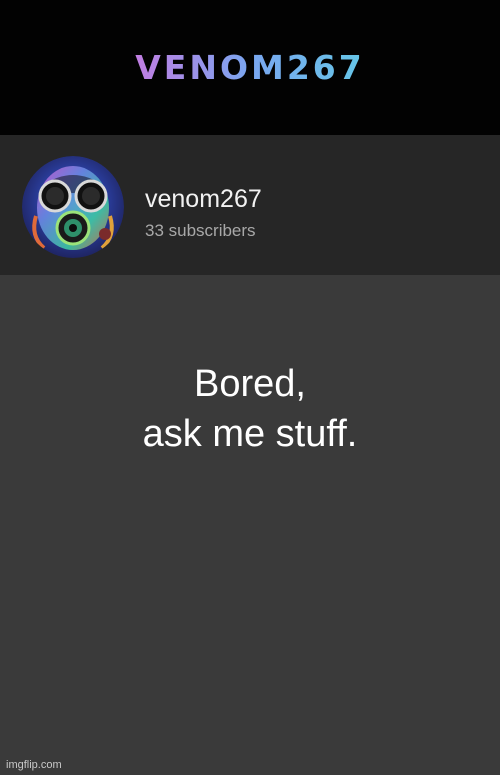 The image size is (500, 775). I want to click on banner-title: VENOM267, so click(250, 68).